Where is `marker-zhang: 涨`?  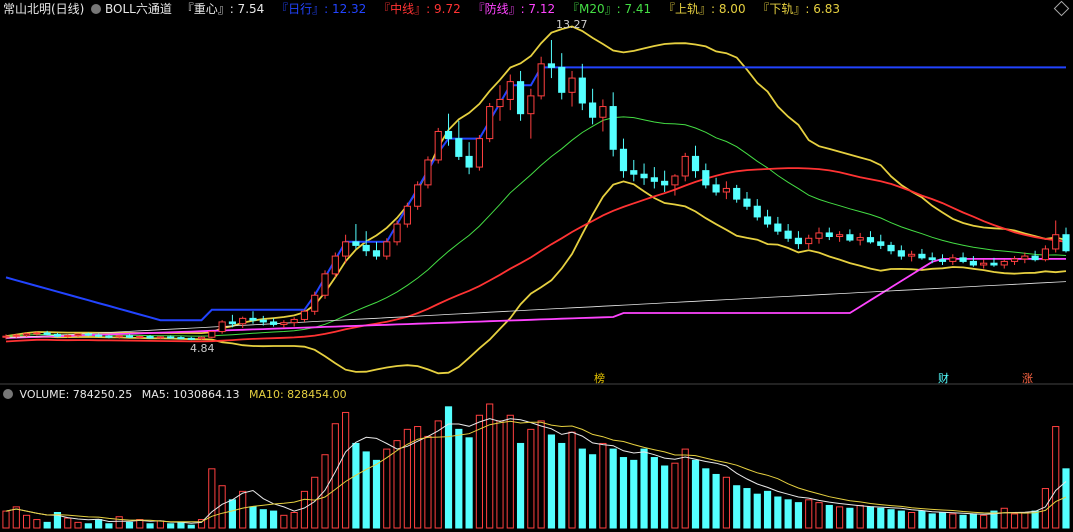
marker-zhang: 涨 is located at coordinates (1027, 378).